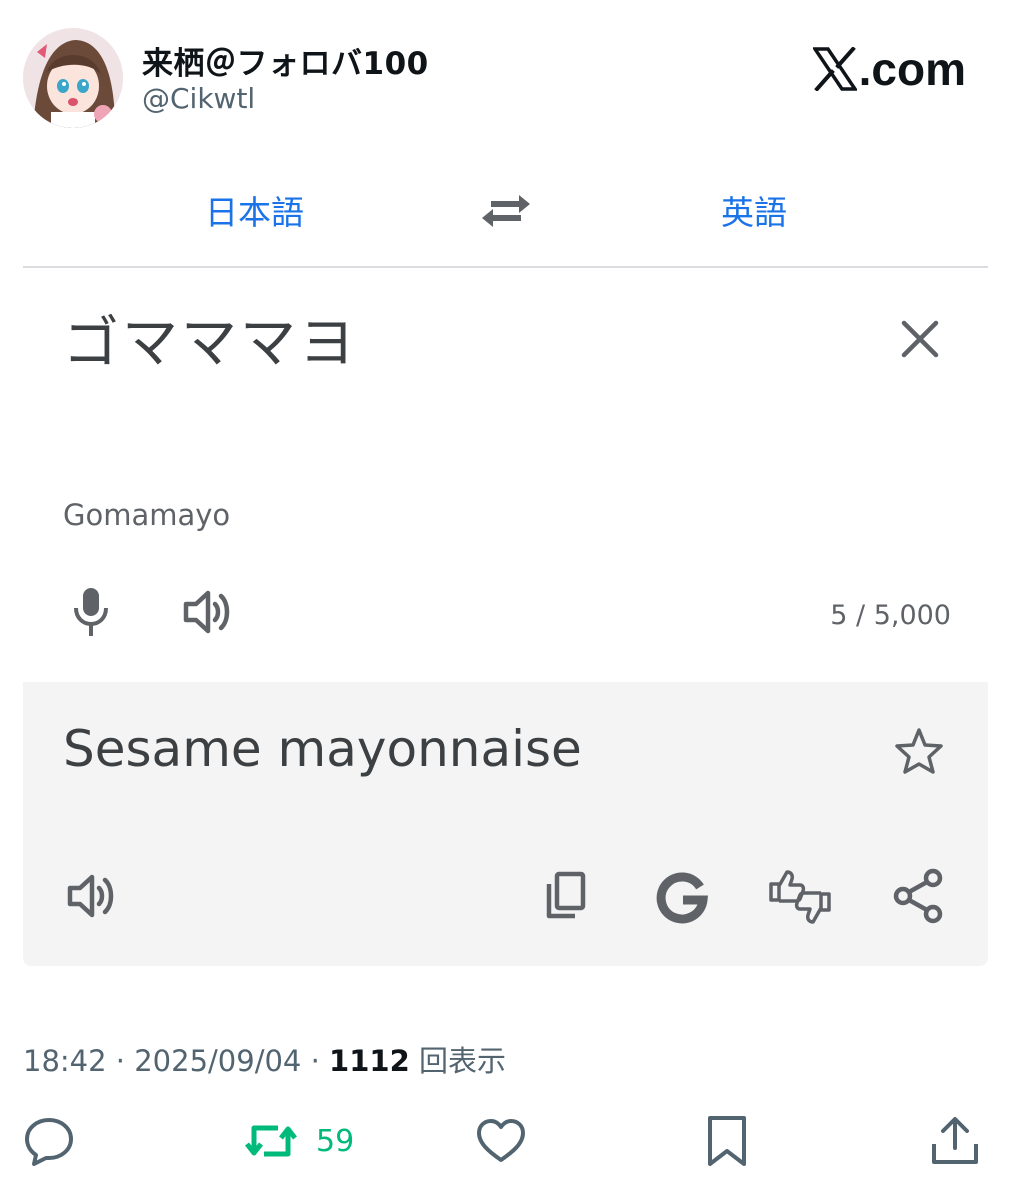  I want to click on retweet-icon, so click(271, 1141).